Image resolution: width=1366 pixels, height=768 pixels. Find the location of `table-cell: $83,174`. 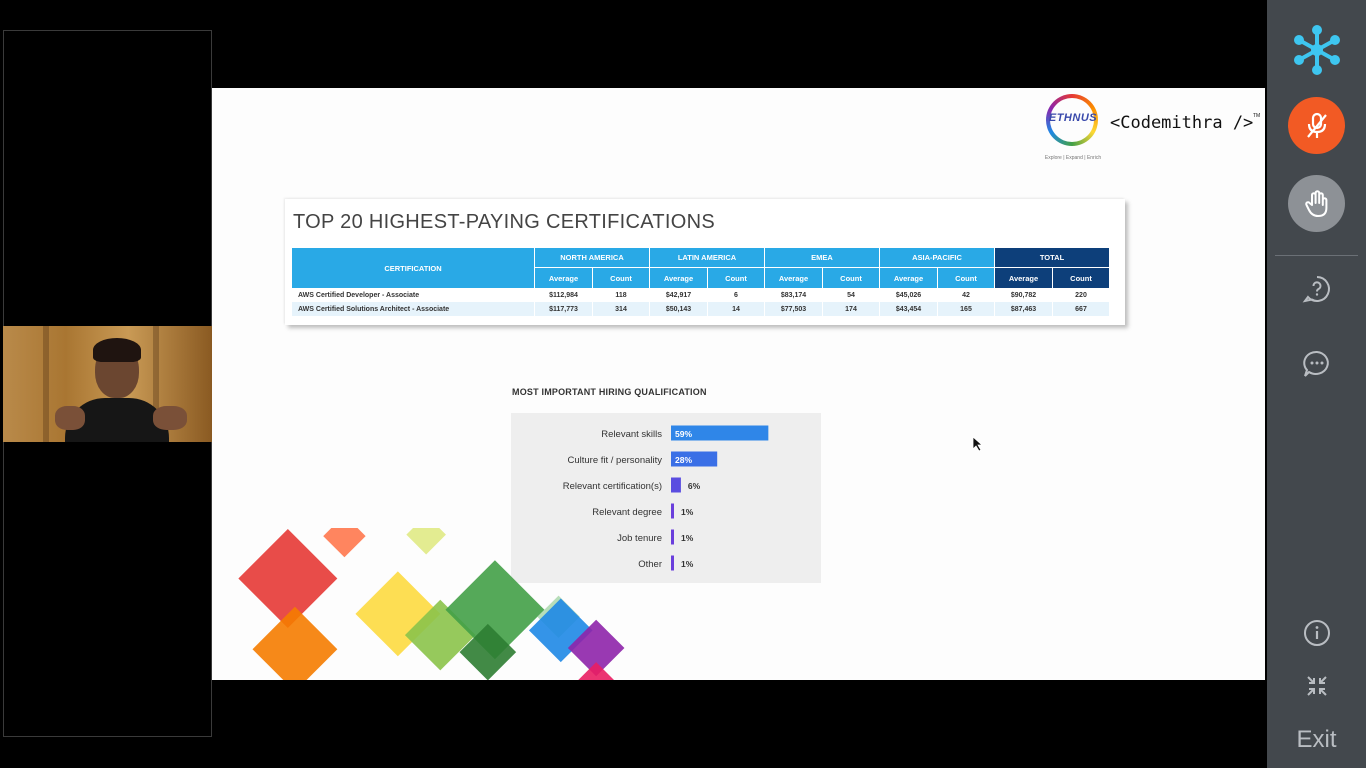

table-cell: $83,174 is located at coordinates (793, 295).